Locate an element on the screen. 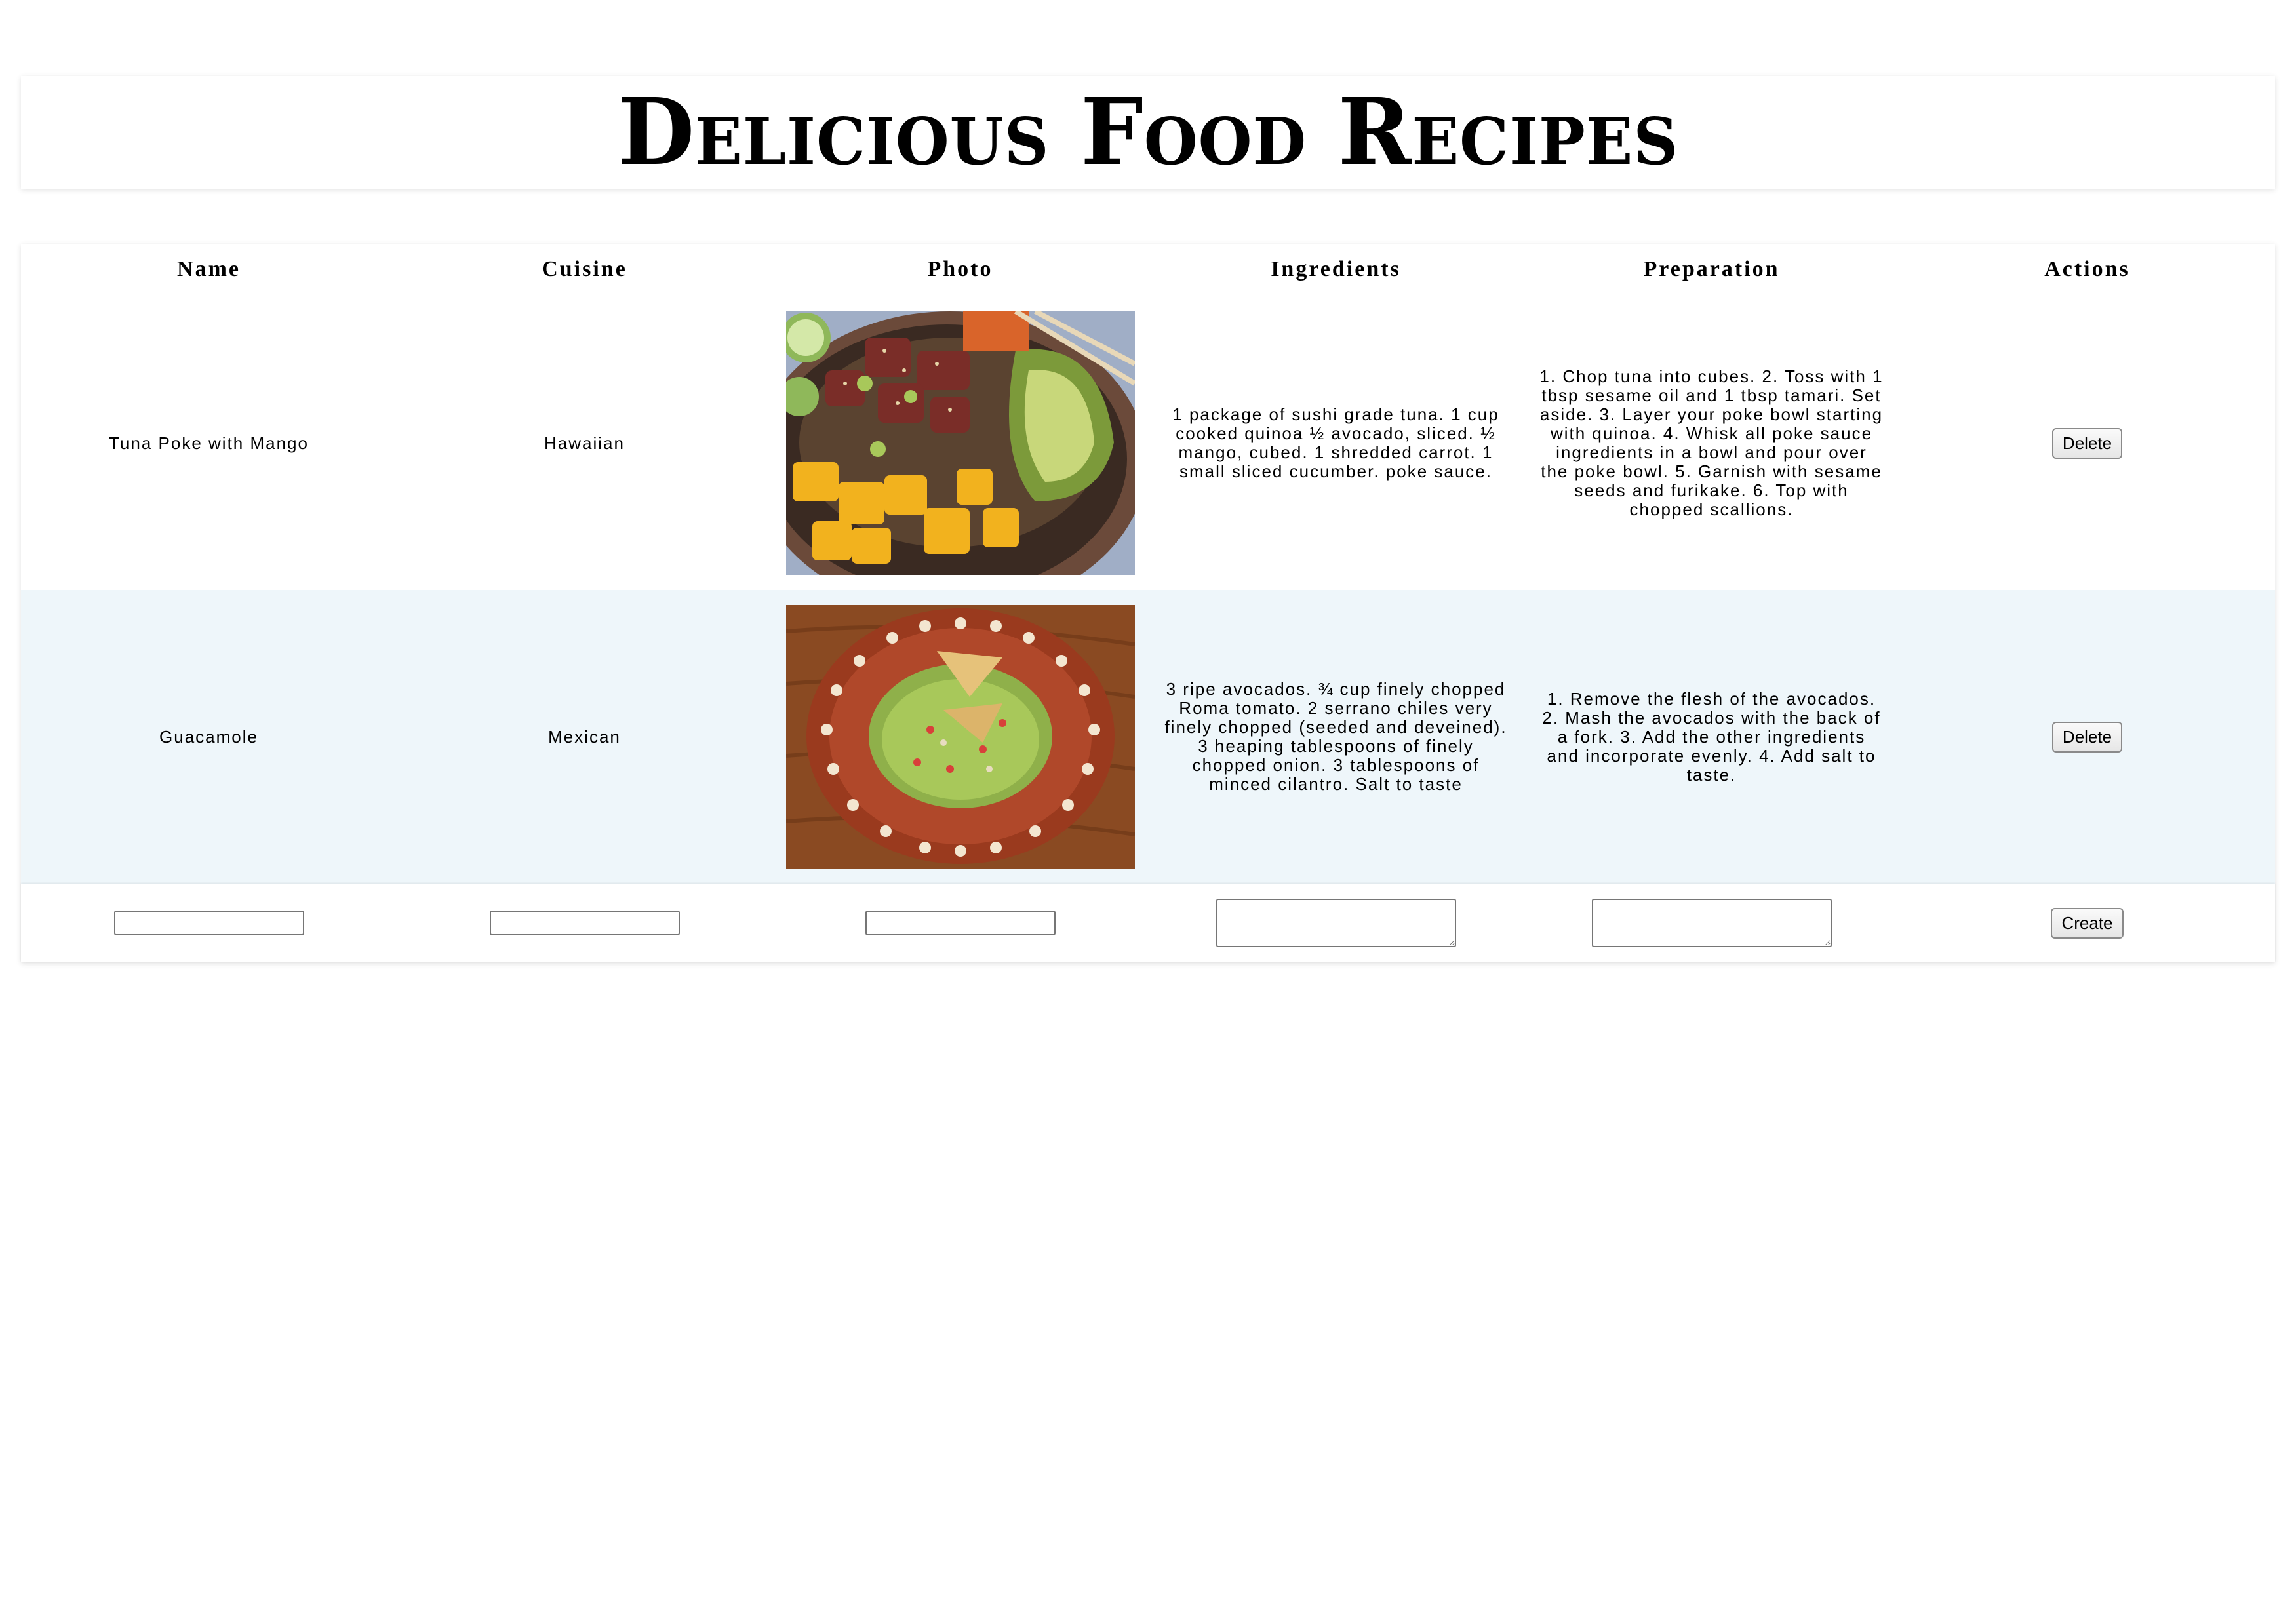 The width and height of the screenshot is (2296, 1606). poke-bowl-photo is located at coordinates (960, 443).